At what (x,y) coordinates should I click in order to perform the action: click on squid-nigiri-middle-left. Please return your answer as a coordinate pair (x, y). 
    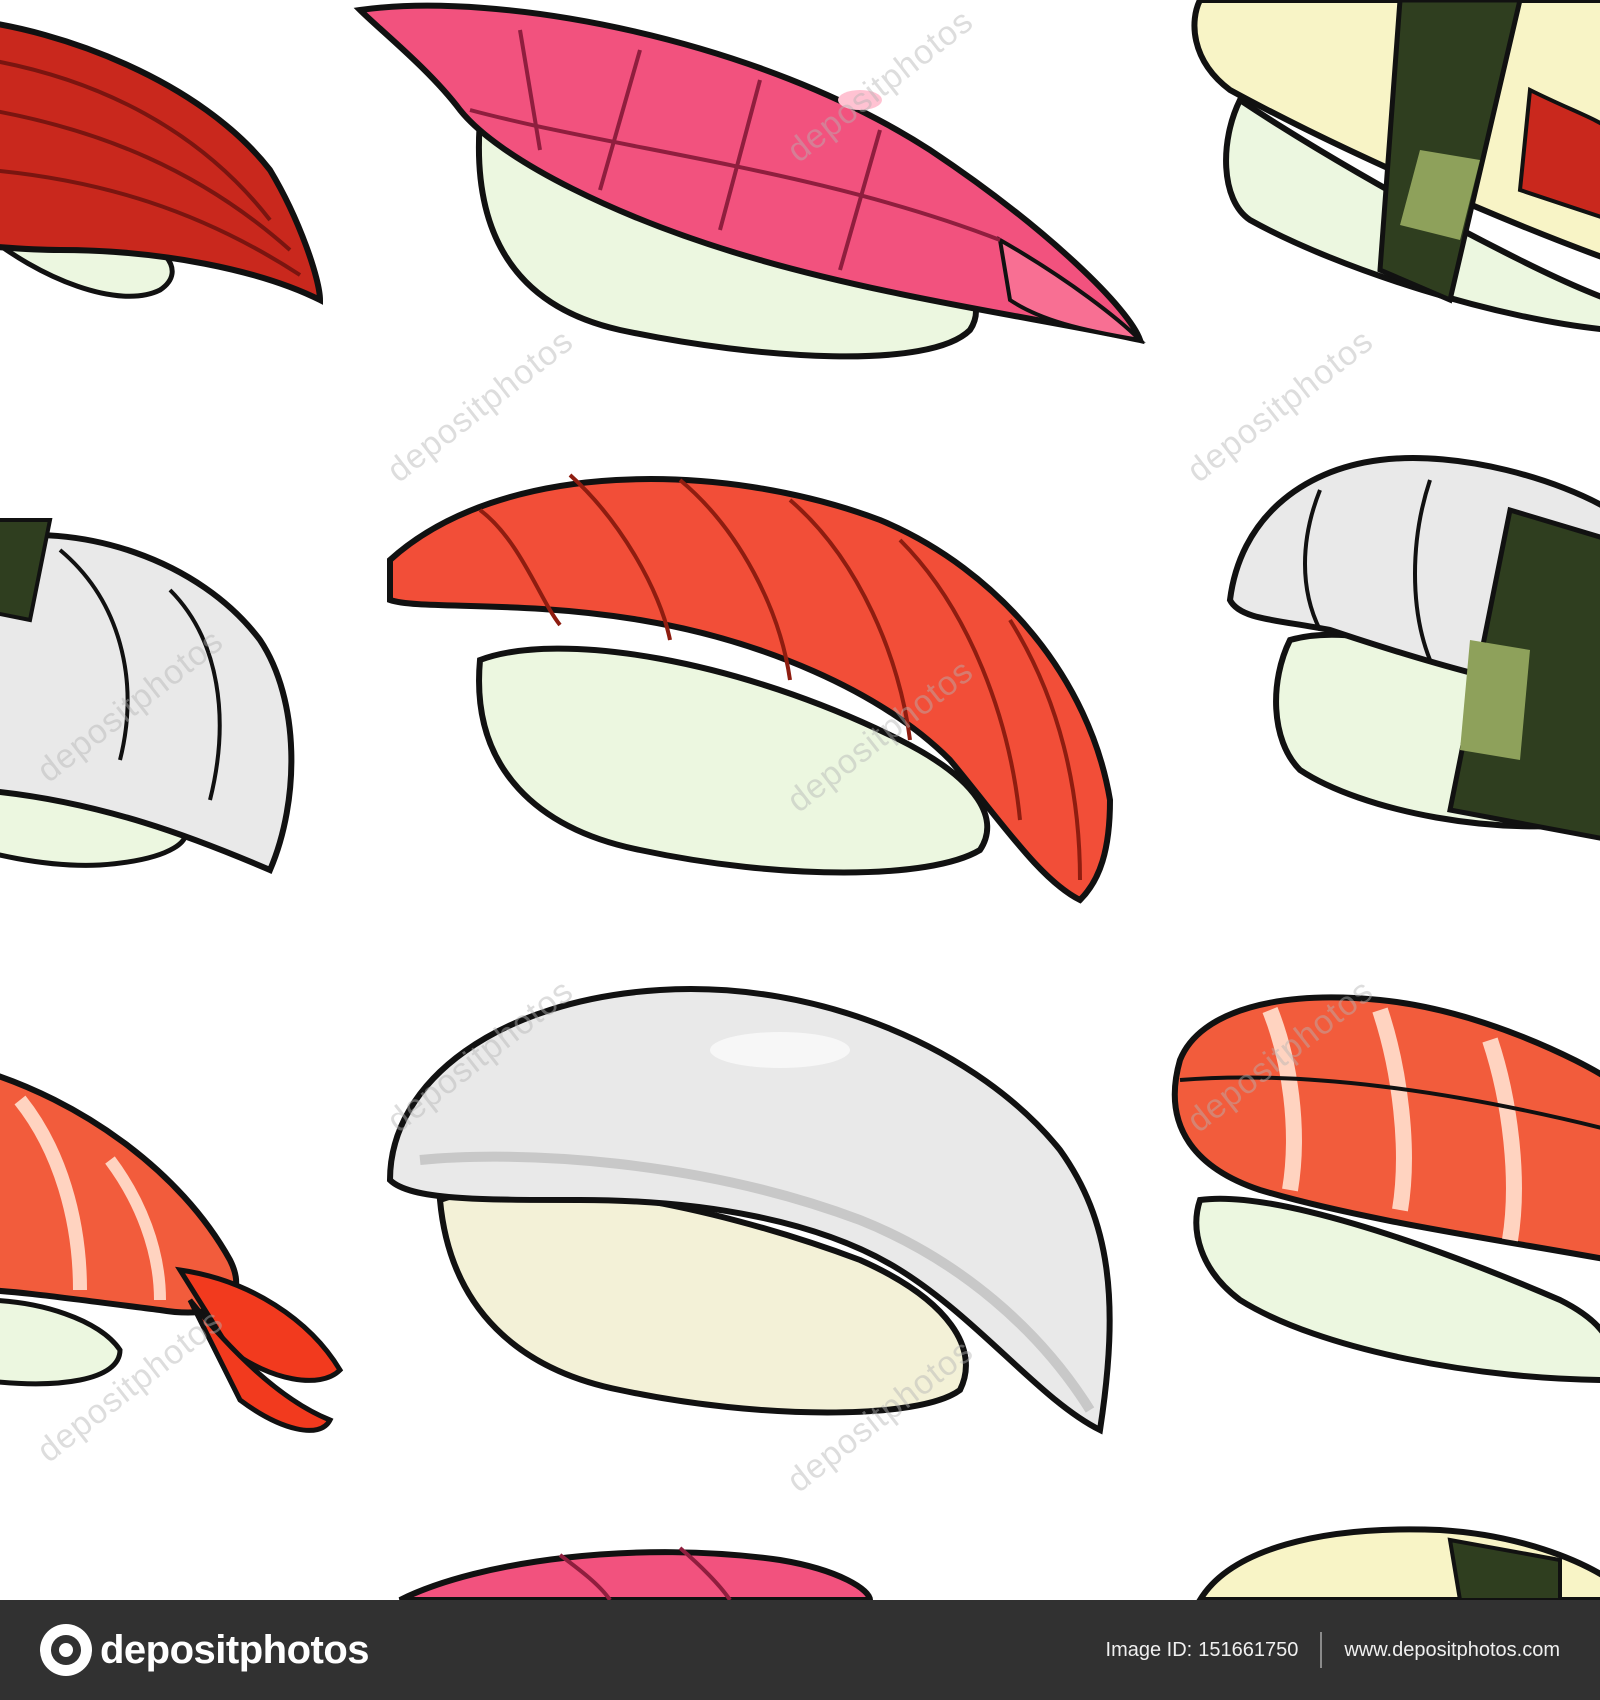
    Looking at the image, I should click on (147, 696).